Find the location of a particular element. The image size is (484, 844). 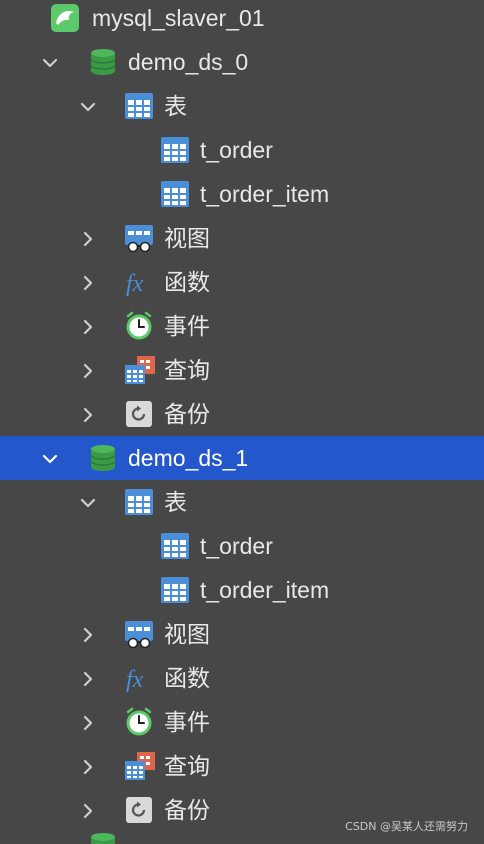

connection-label: mysql_slaver_01 is located at coordinates (178, 18).